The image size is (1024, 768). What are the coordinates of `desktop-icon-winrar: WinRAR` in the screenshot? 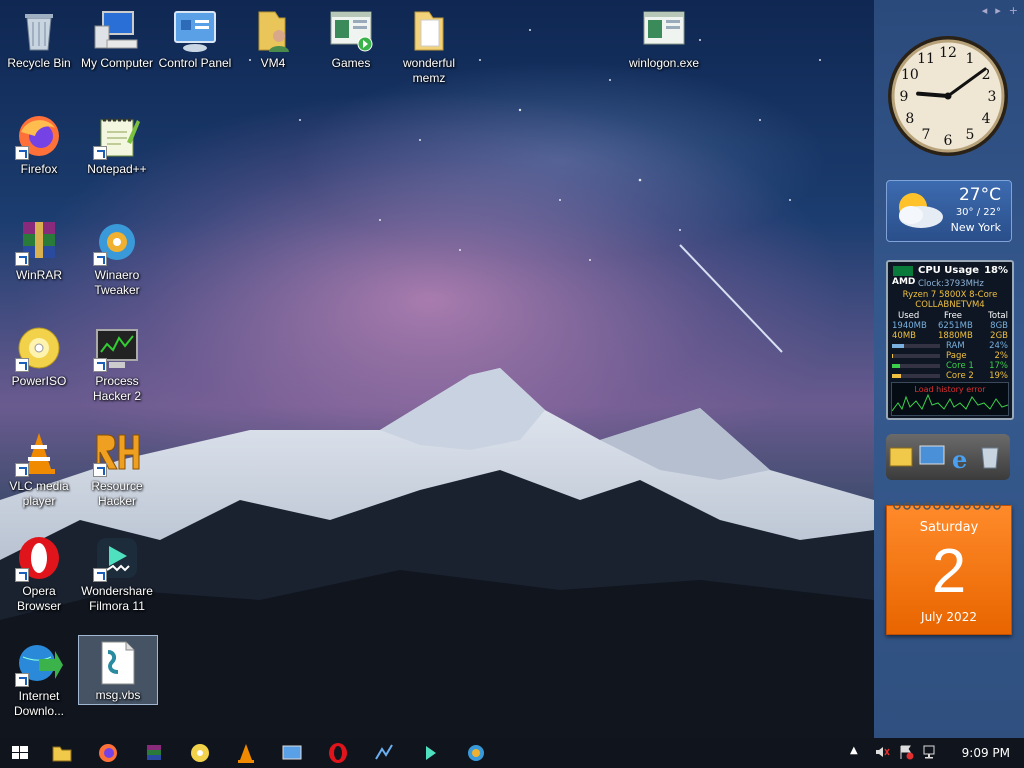 It's located at (39, 247).